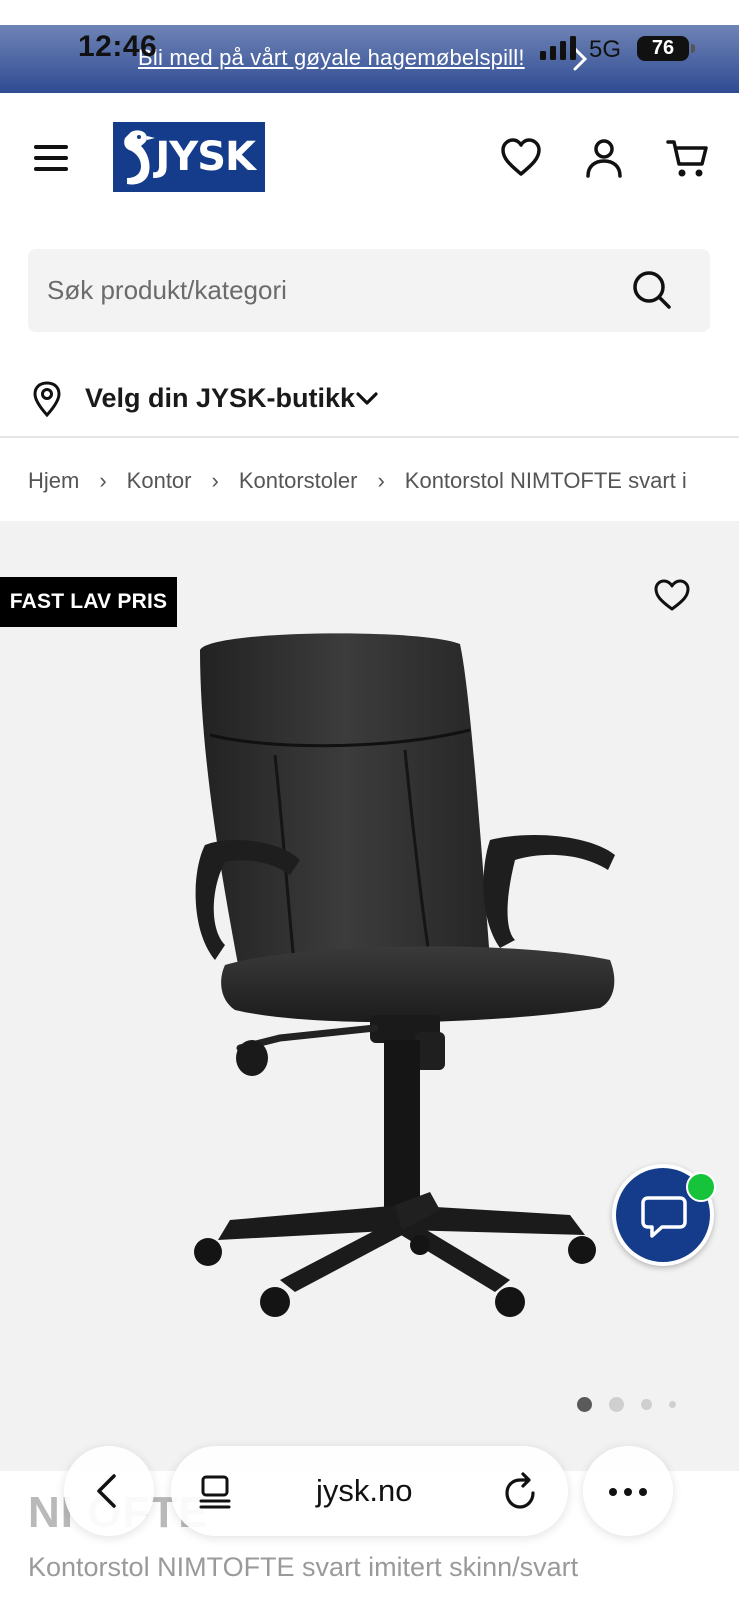 The height and width of the screenshot is (1600, 739). I want to click on battery-icon: 76, so click(666, 48).